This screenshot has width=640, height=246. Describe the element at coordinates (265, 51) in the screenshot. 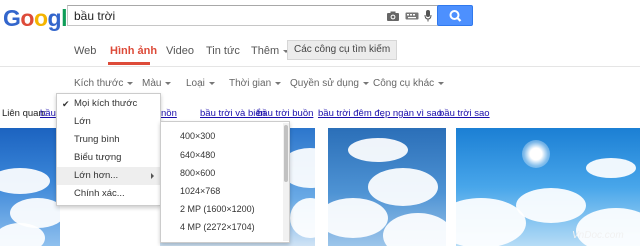

I see `tab-more-label: Thêm` at that location.